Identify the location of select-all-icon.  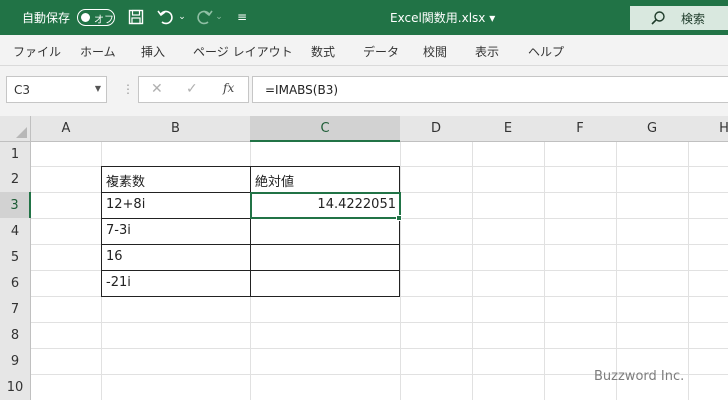
(21, 132).